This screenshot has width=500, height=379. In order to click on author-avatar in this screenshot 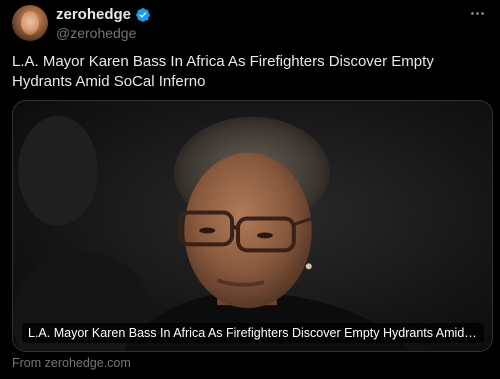, I will do `click(30, 23)`.